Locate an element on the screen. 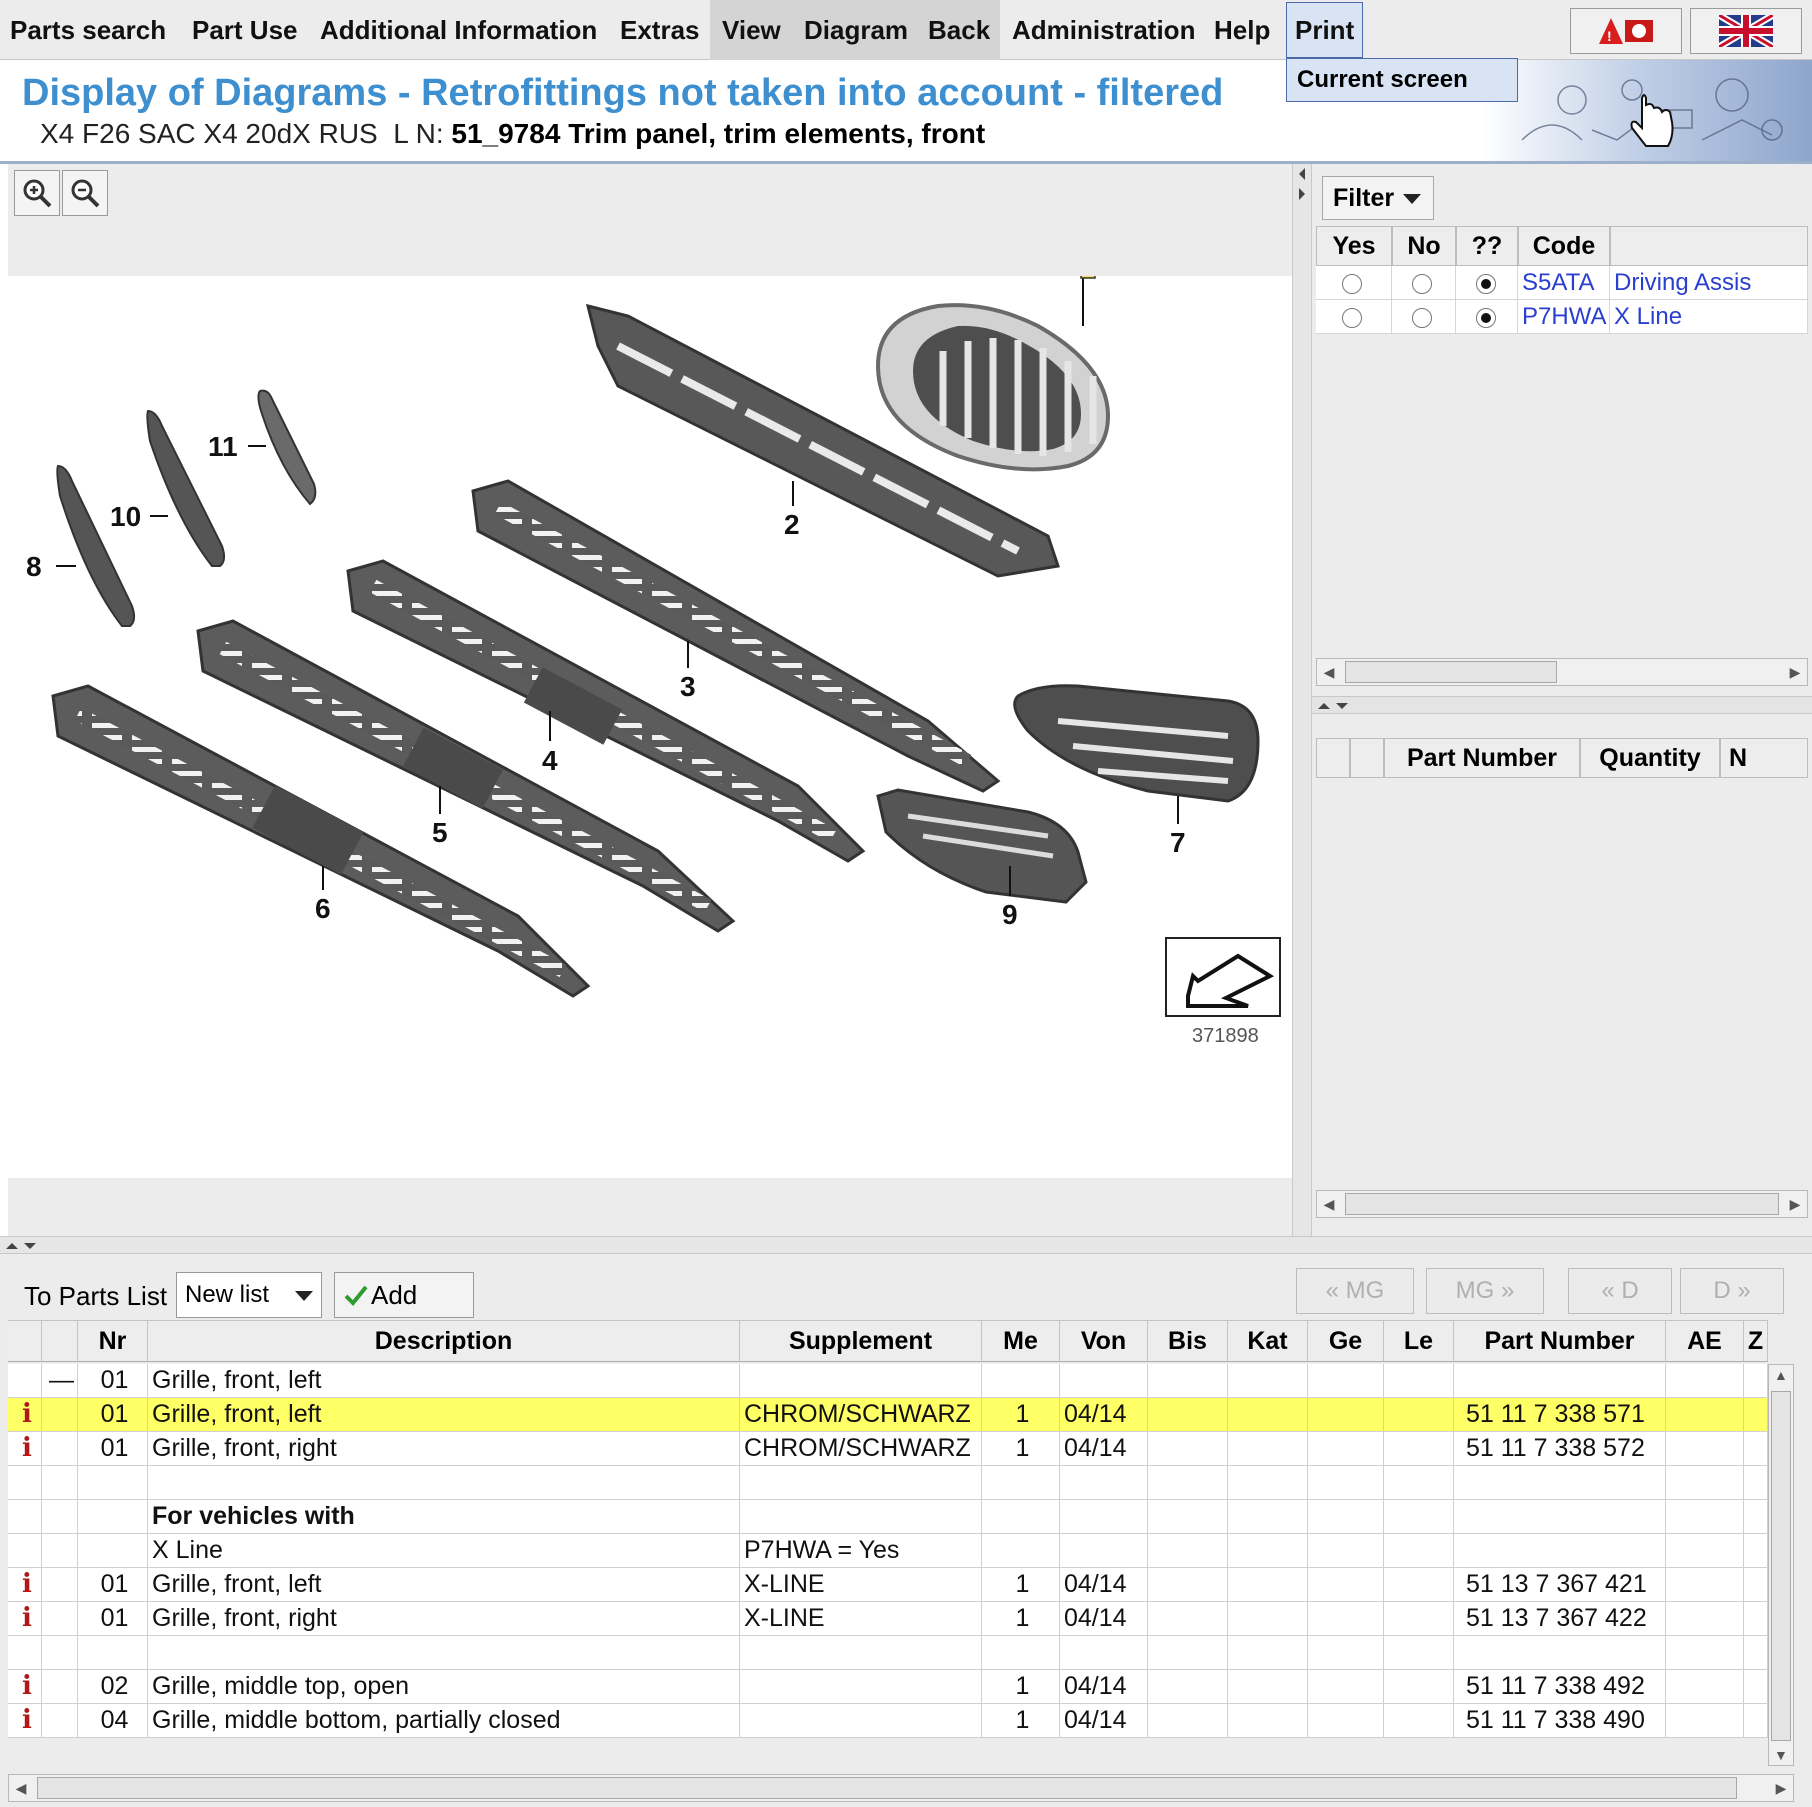 The width and height of the screenshot is (1812, 1807). menu-print: Print is located at coordinates (1325, 30).